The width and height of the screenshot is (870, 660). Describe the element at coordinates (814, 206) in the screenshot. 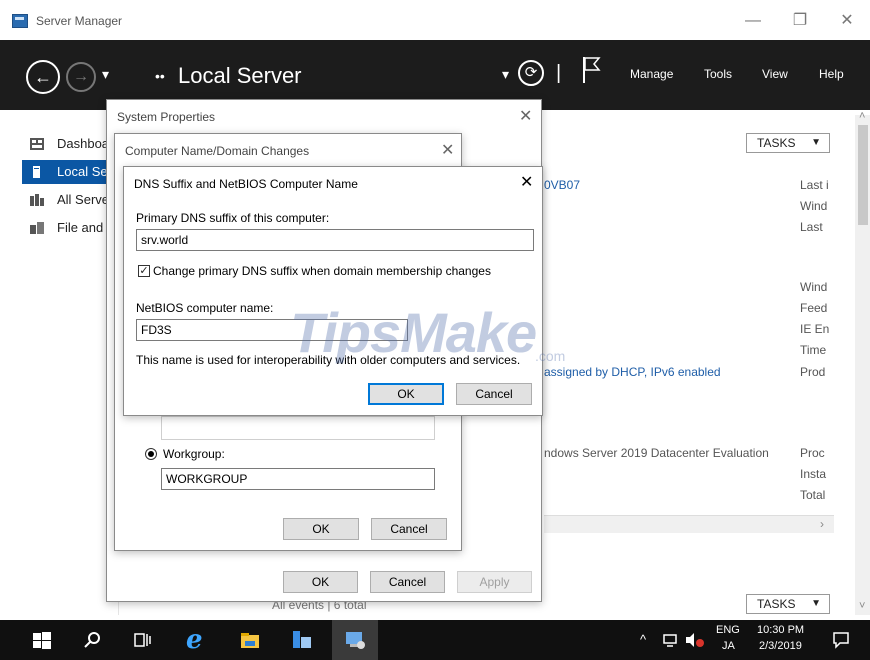

I see `right-col-1: Wind` at that location.